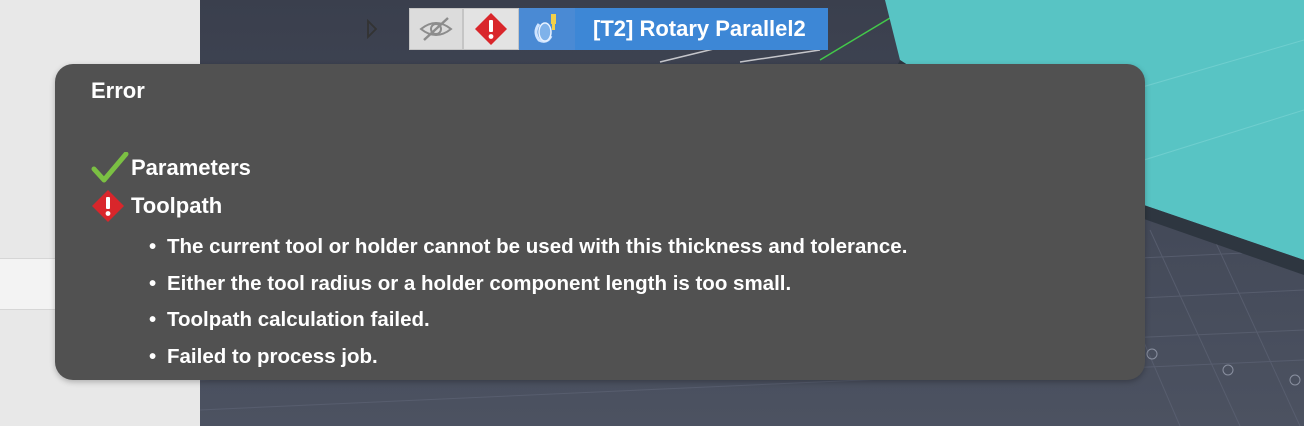 This screenshot has width=1304, height=426. What do you see at coordinates (191, 167) in the screenshot?
I see `status-label: Parameters` at bounding box center [191, 167].